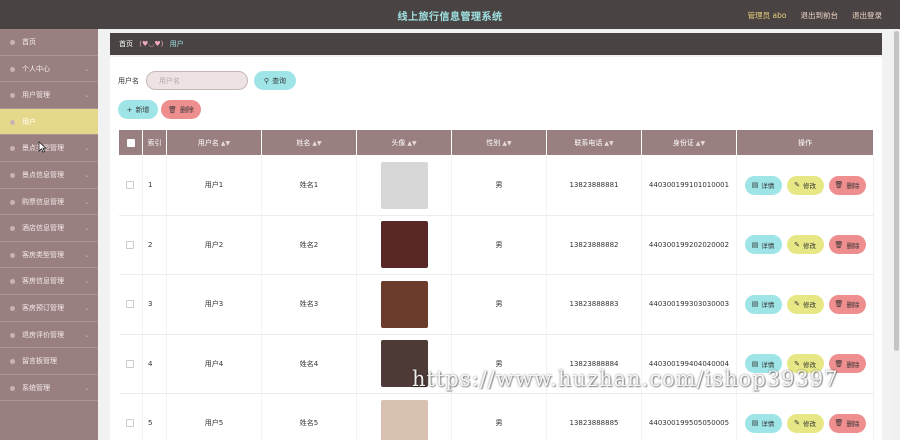  I want to click on sidebar-item: 购票信息管理 ⌄, so click(49, 202).